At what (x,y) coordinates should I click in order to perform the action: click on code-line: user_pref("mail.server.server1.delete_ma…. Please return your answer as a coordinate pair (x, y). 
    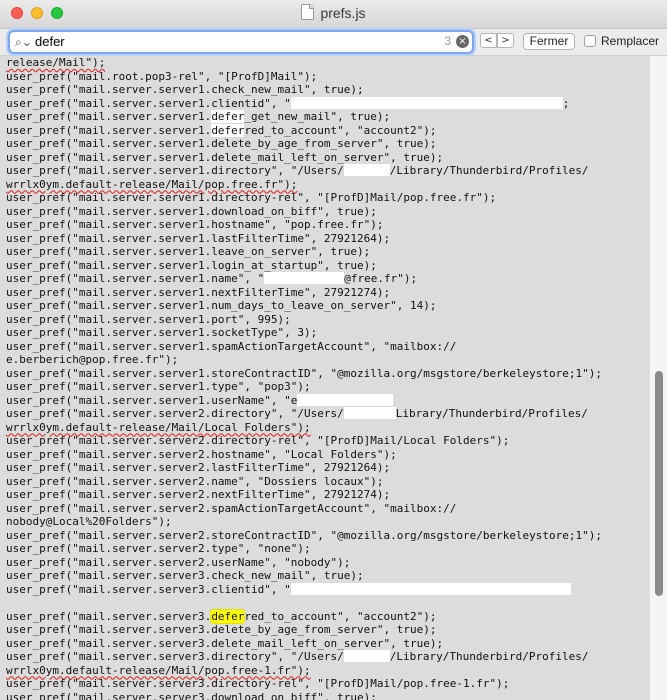
    Looking at the image, I should click on (225, 157).